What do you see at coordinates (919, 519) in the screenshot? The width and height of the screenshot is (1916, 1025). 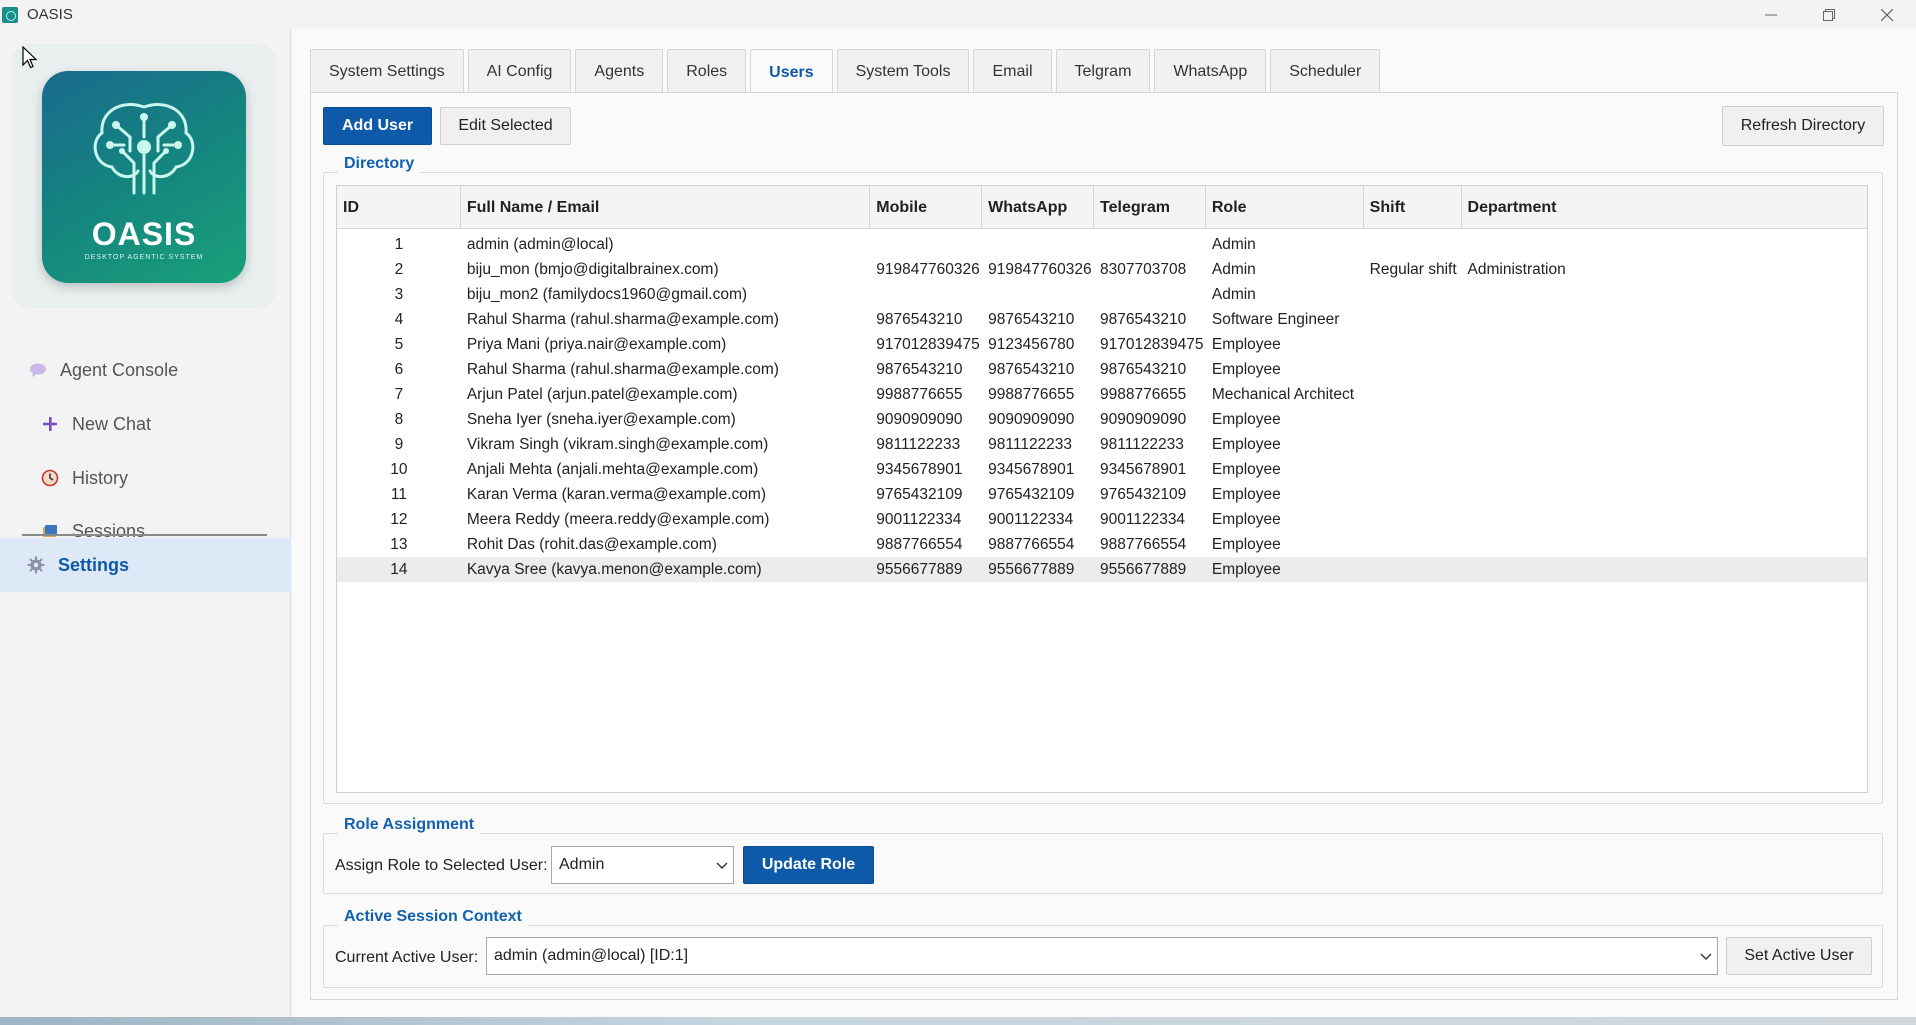 I see `cell-mobile: 9001122334` at bounding box center [919, 519].